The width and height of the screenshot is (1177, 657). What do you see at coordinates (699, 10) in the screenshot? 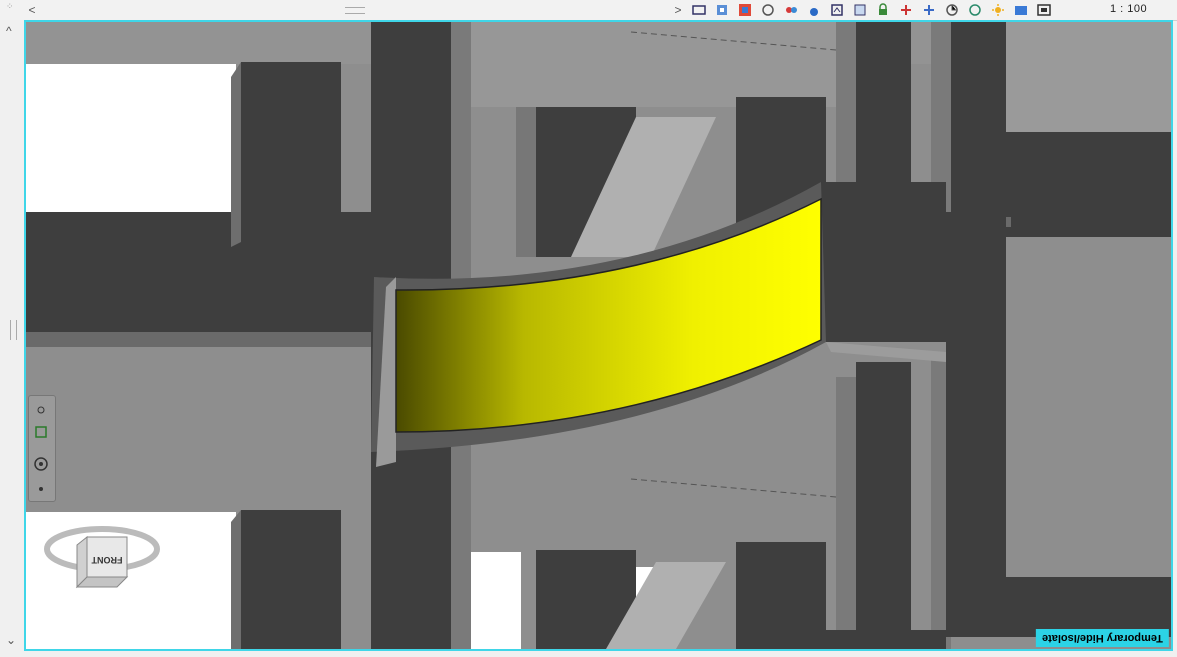
I see `scale-icon` at bounding box center [699, 10].